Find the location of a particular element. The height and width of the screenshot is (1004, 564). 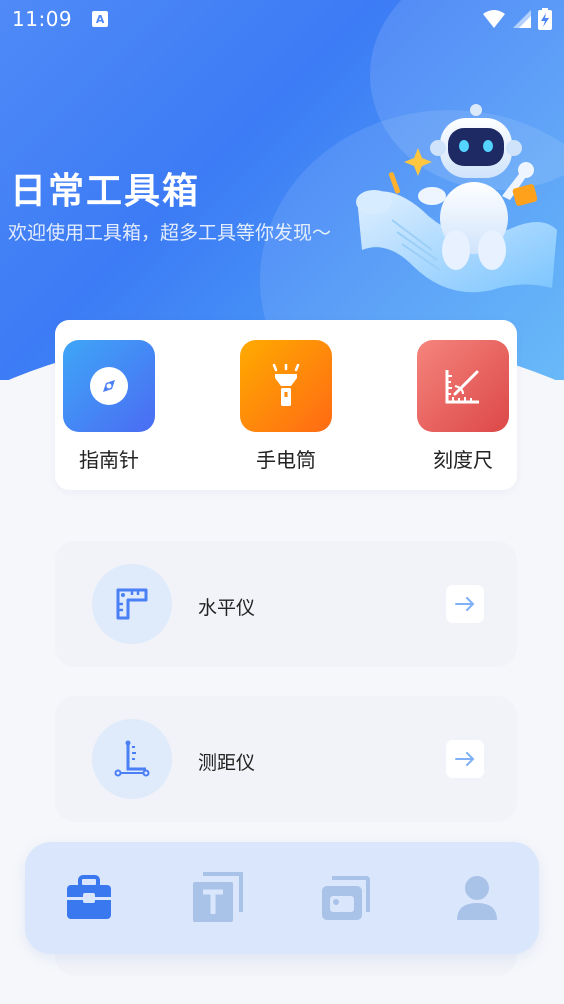

nav-toolbox is located at coordinates (89, 898).